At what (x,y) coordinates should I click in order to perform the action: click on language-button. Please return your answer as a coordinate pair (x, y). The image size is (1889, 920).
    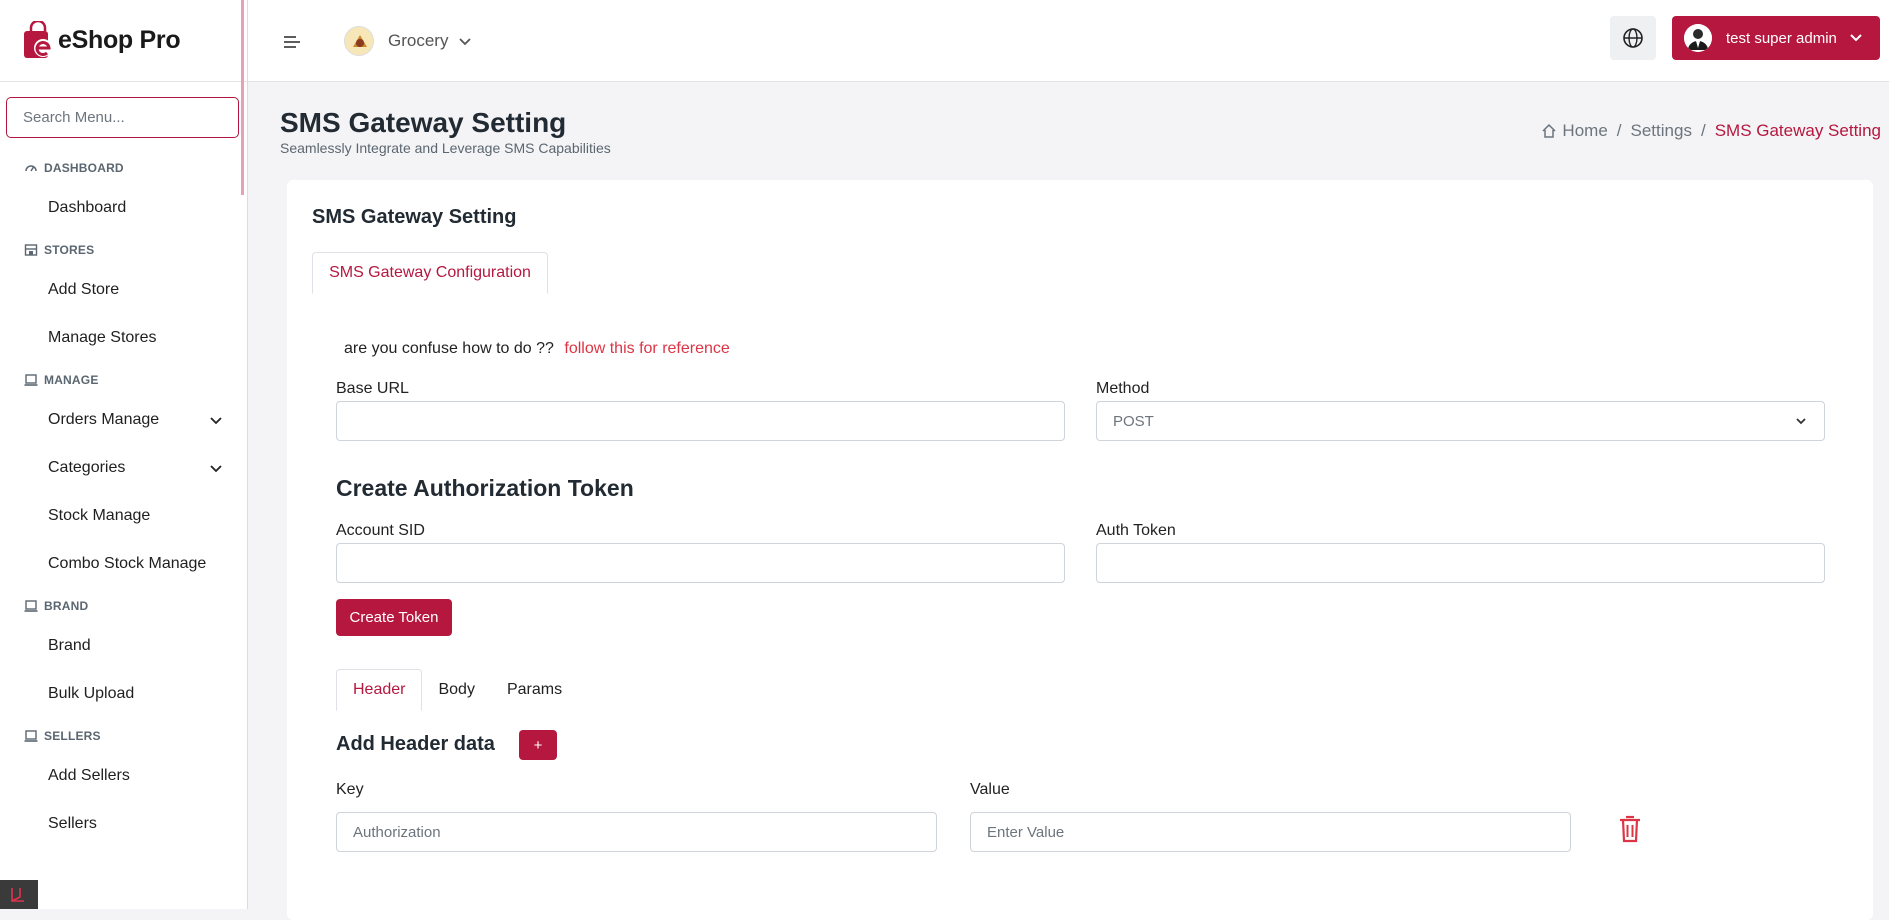
    Looking at the image, I should click on (1633, 38).